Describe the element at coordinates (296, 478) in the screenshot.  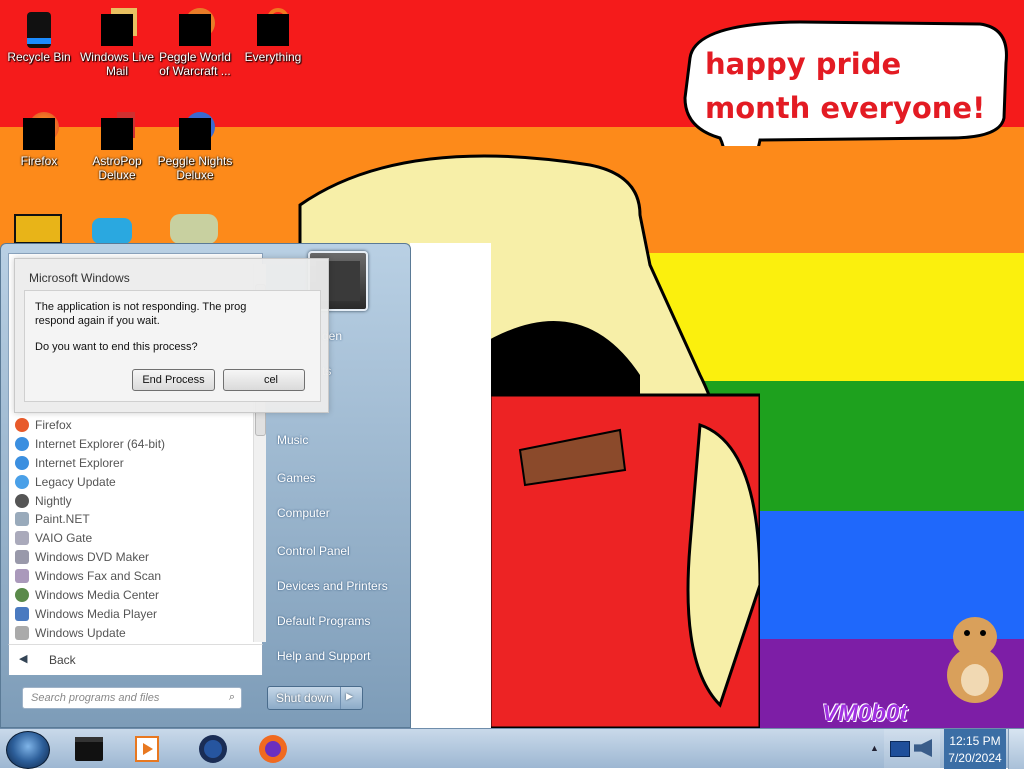
I see `right-item-games: Games` at that location.